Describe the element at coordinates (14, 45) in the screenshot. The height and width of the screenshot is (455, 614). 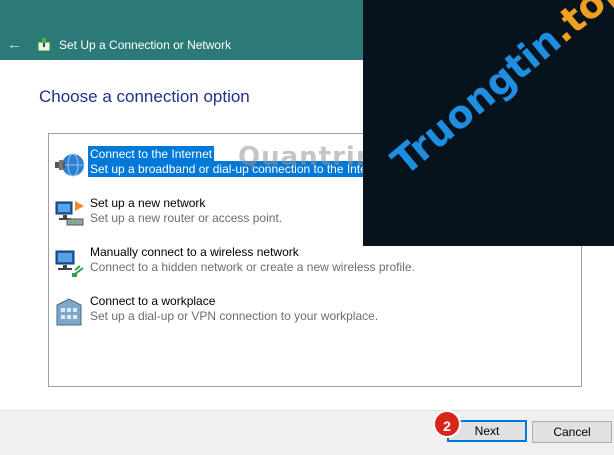
I see `back-arrow-icon: ←` at that location.